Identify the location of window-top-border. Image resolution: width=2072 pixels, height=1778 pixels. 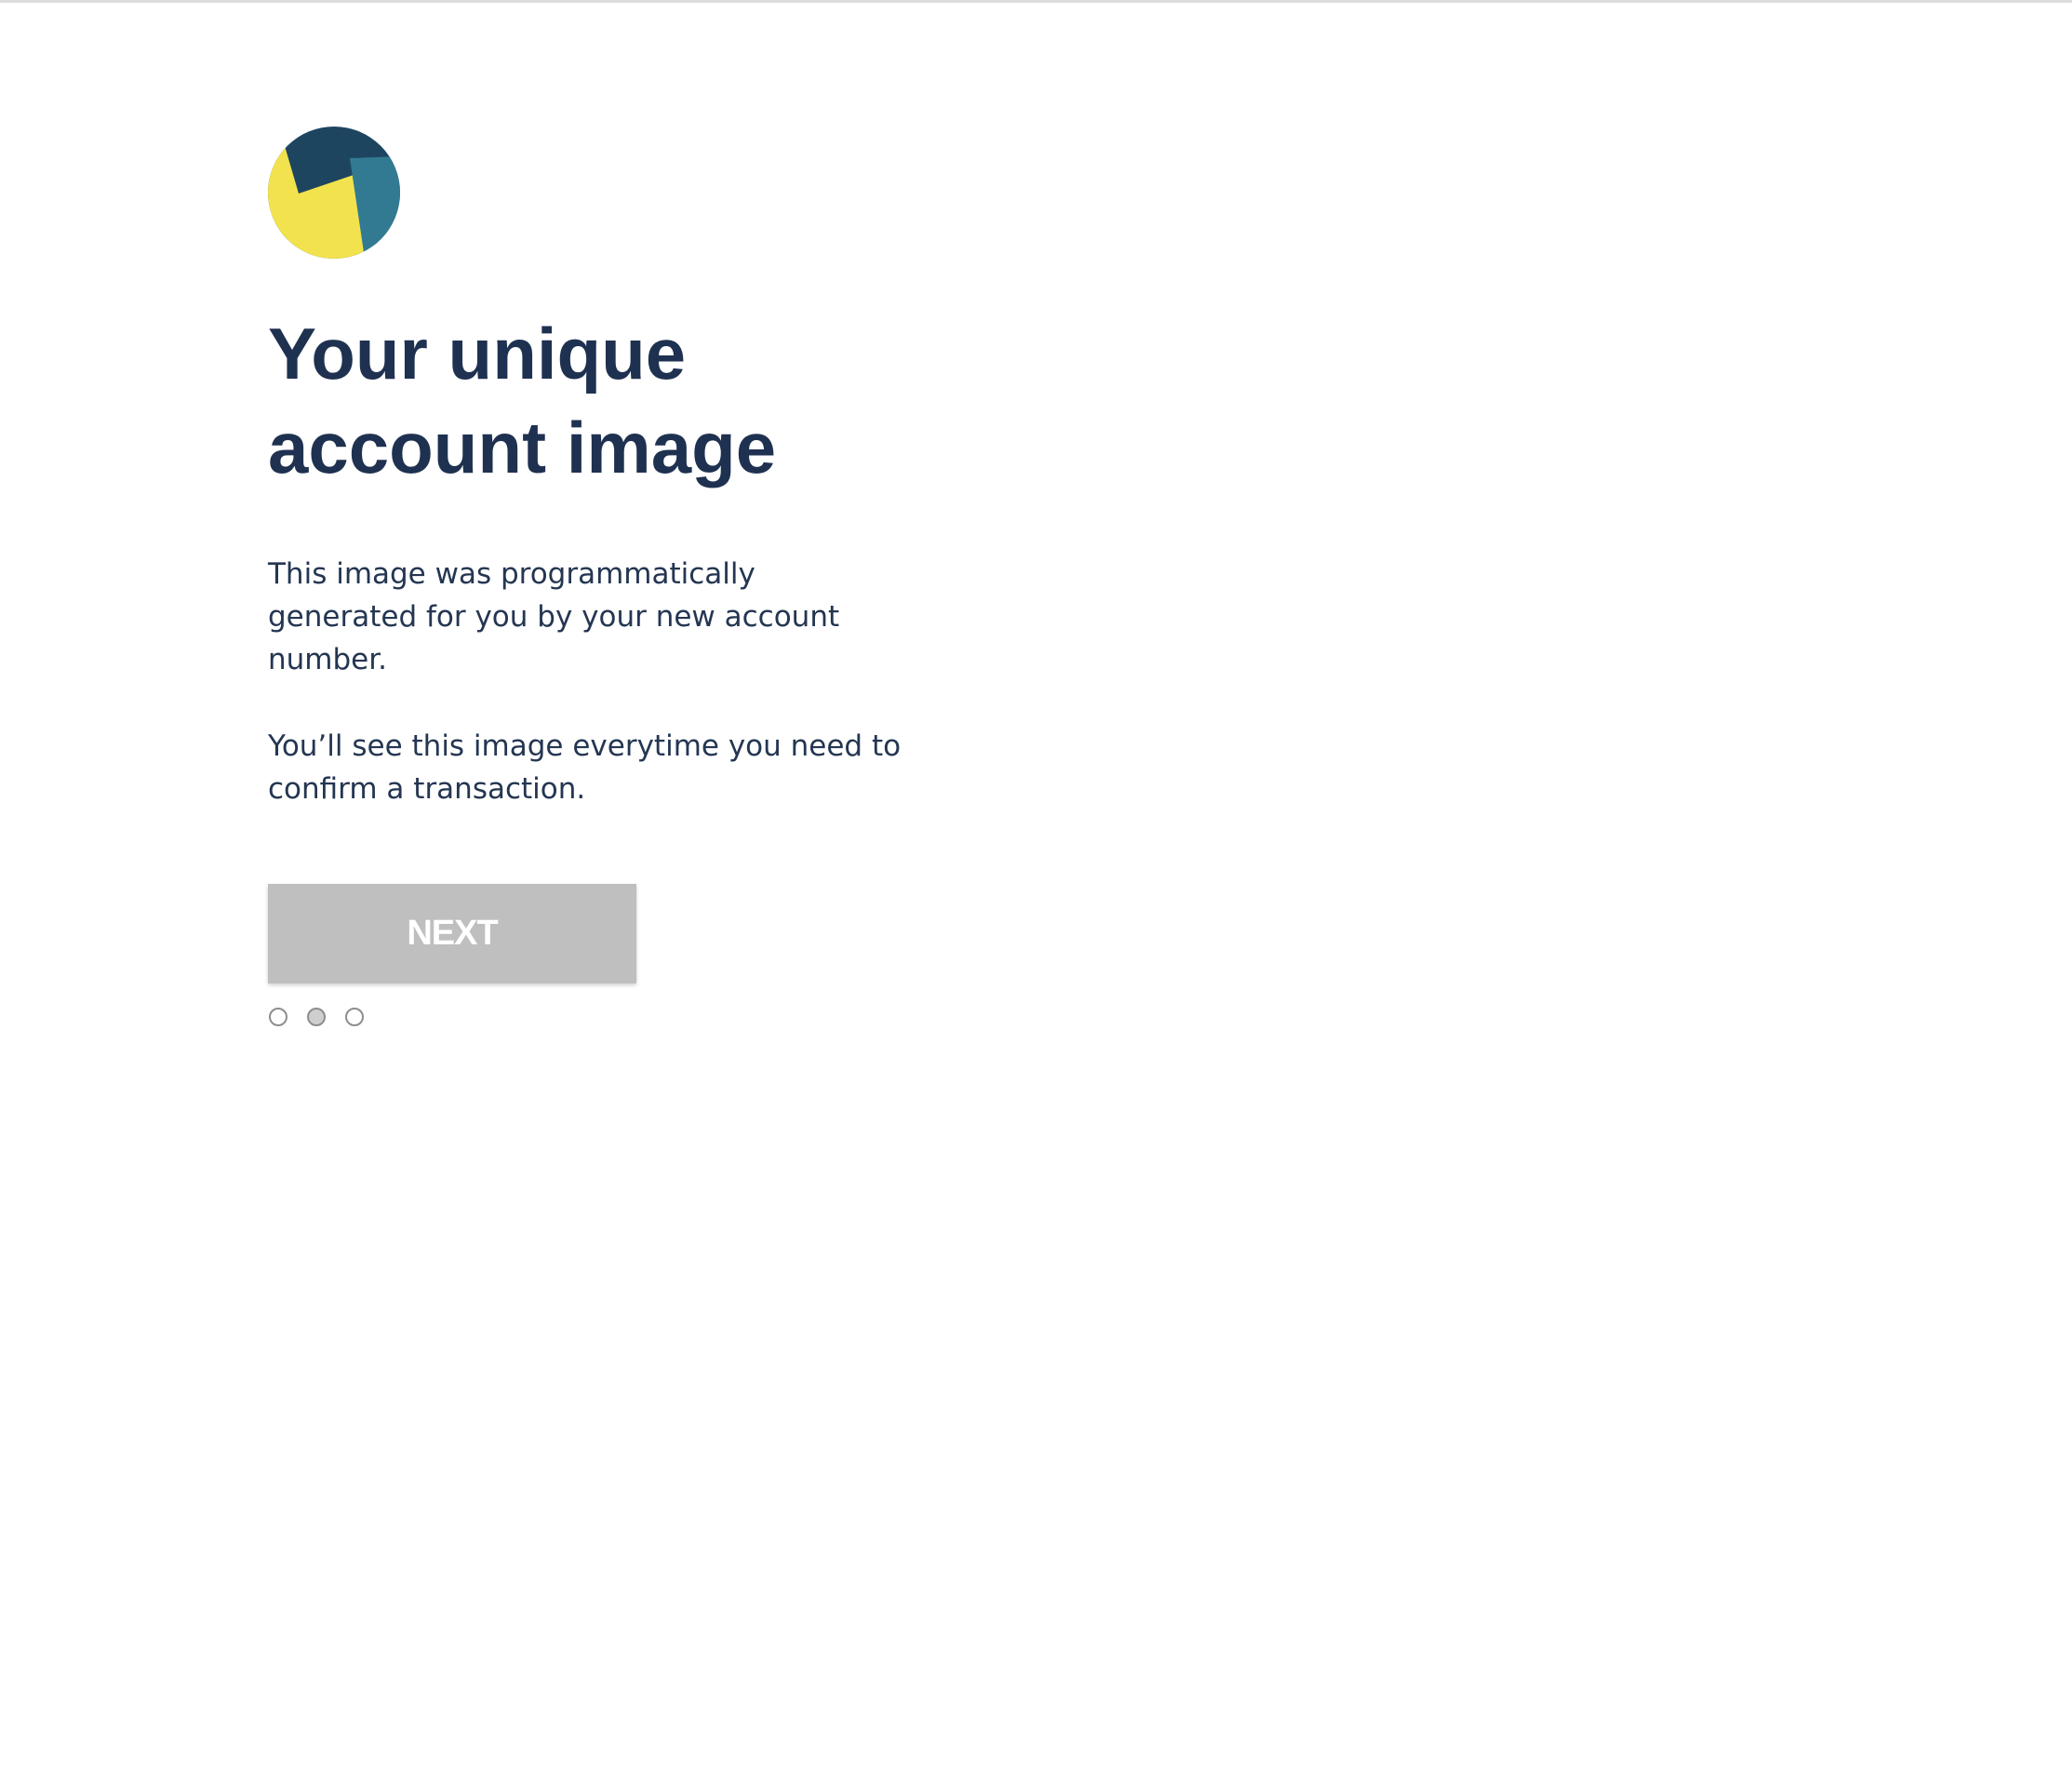
(1036, 2).